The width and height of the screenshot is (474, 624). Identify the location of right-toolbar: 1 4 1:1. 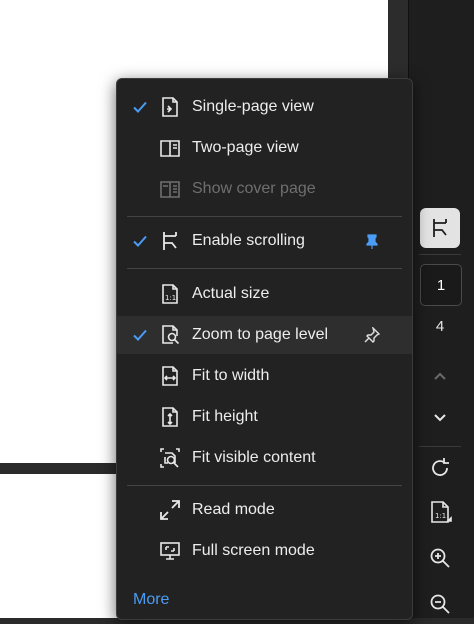
(441, 309).